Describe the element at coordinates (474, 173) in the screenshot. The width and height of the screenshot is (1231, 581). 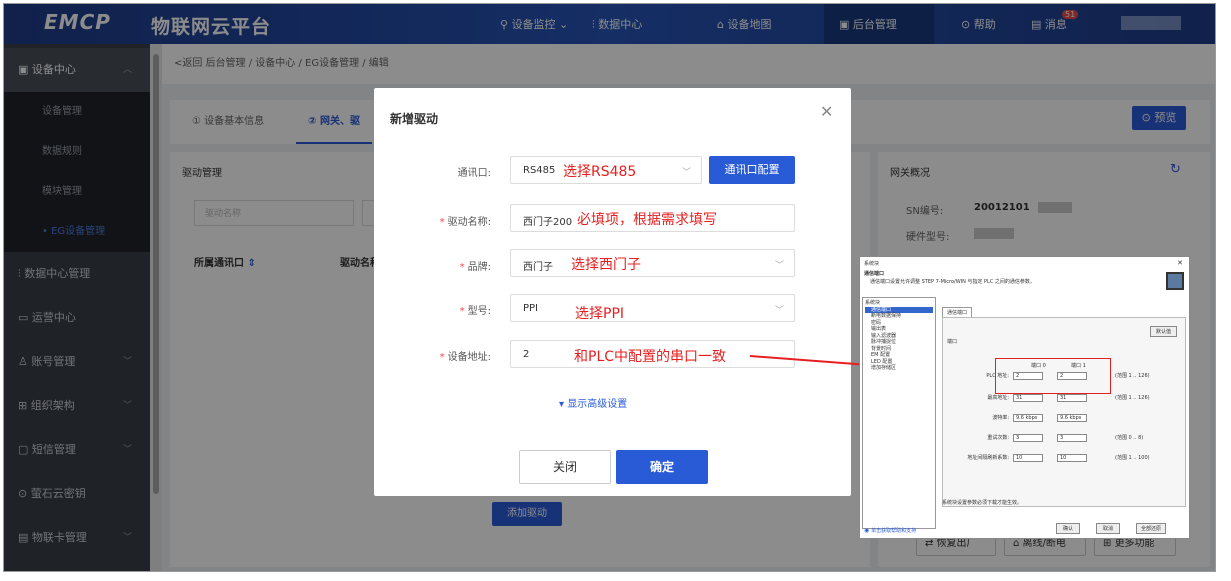
I see `port-label: 通讯口:` at that location.